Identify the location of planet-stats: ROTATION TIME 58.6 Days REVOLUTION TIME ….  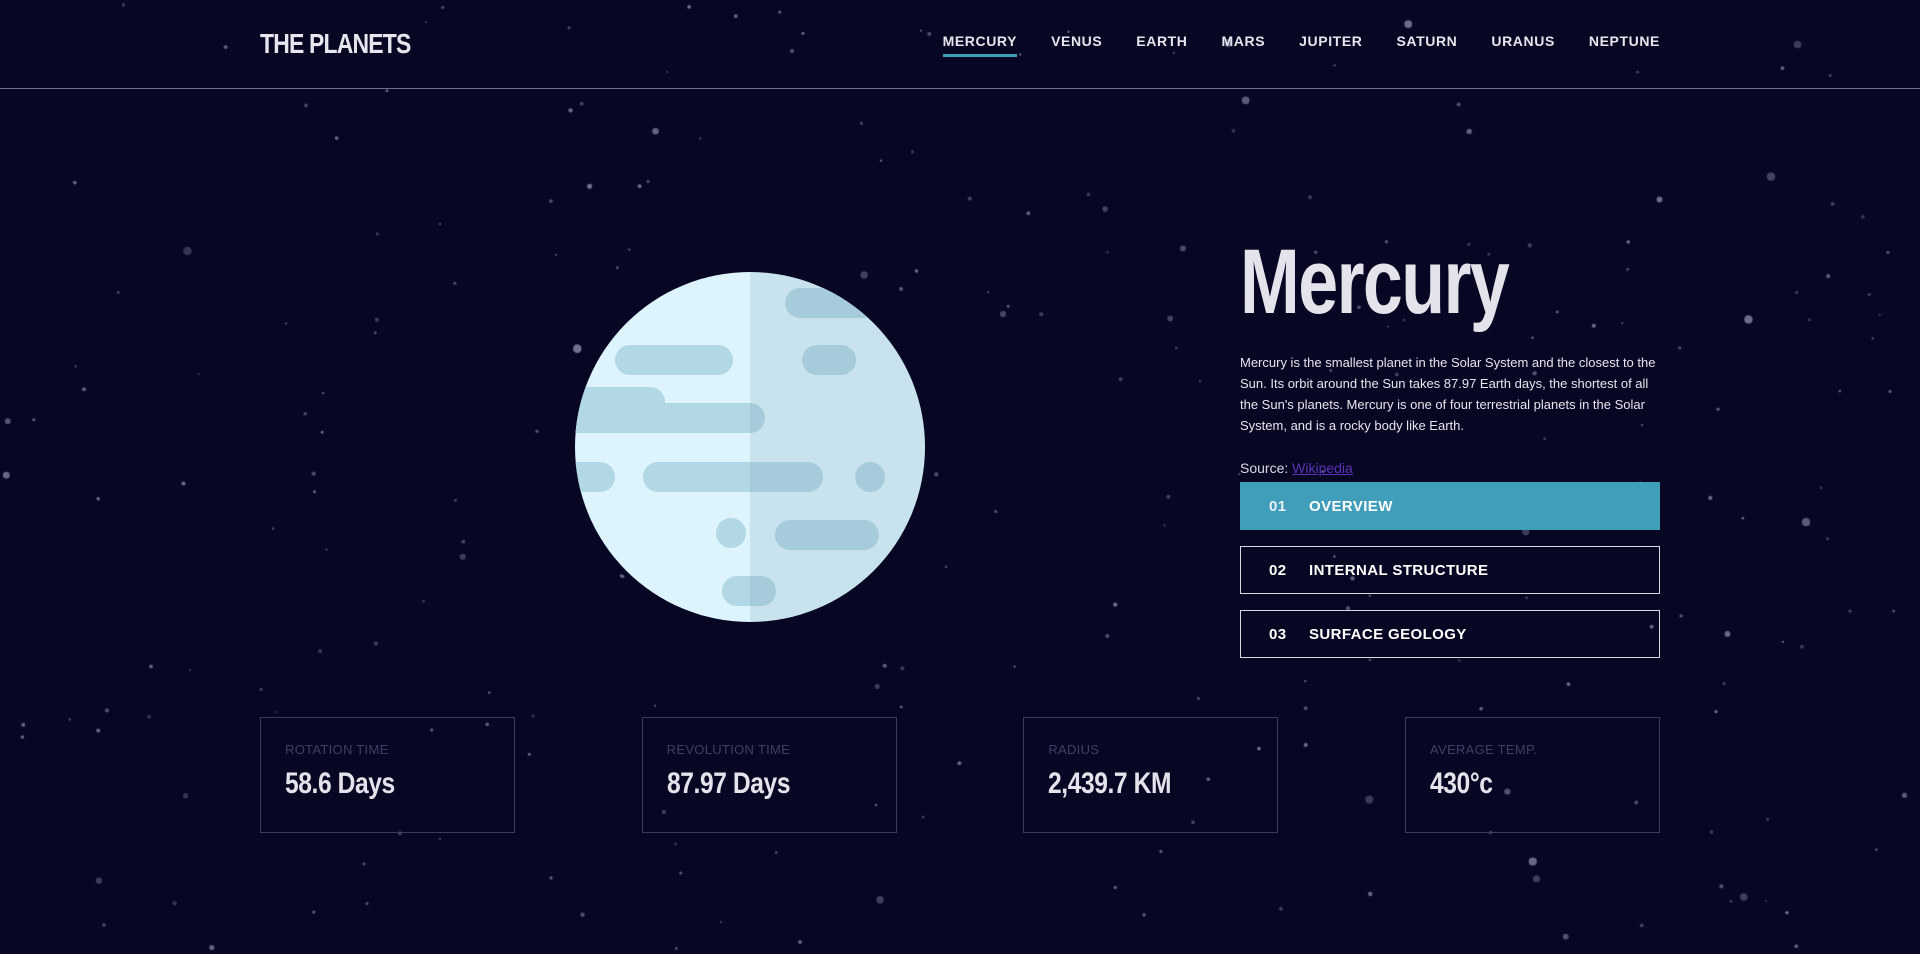
(960, 775).